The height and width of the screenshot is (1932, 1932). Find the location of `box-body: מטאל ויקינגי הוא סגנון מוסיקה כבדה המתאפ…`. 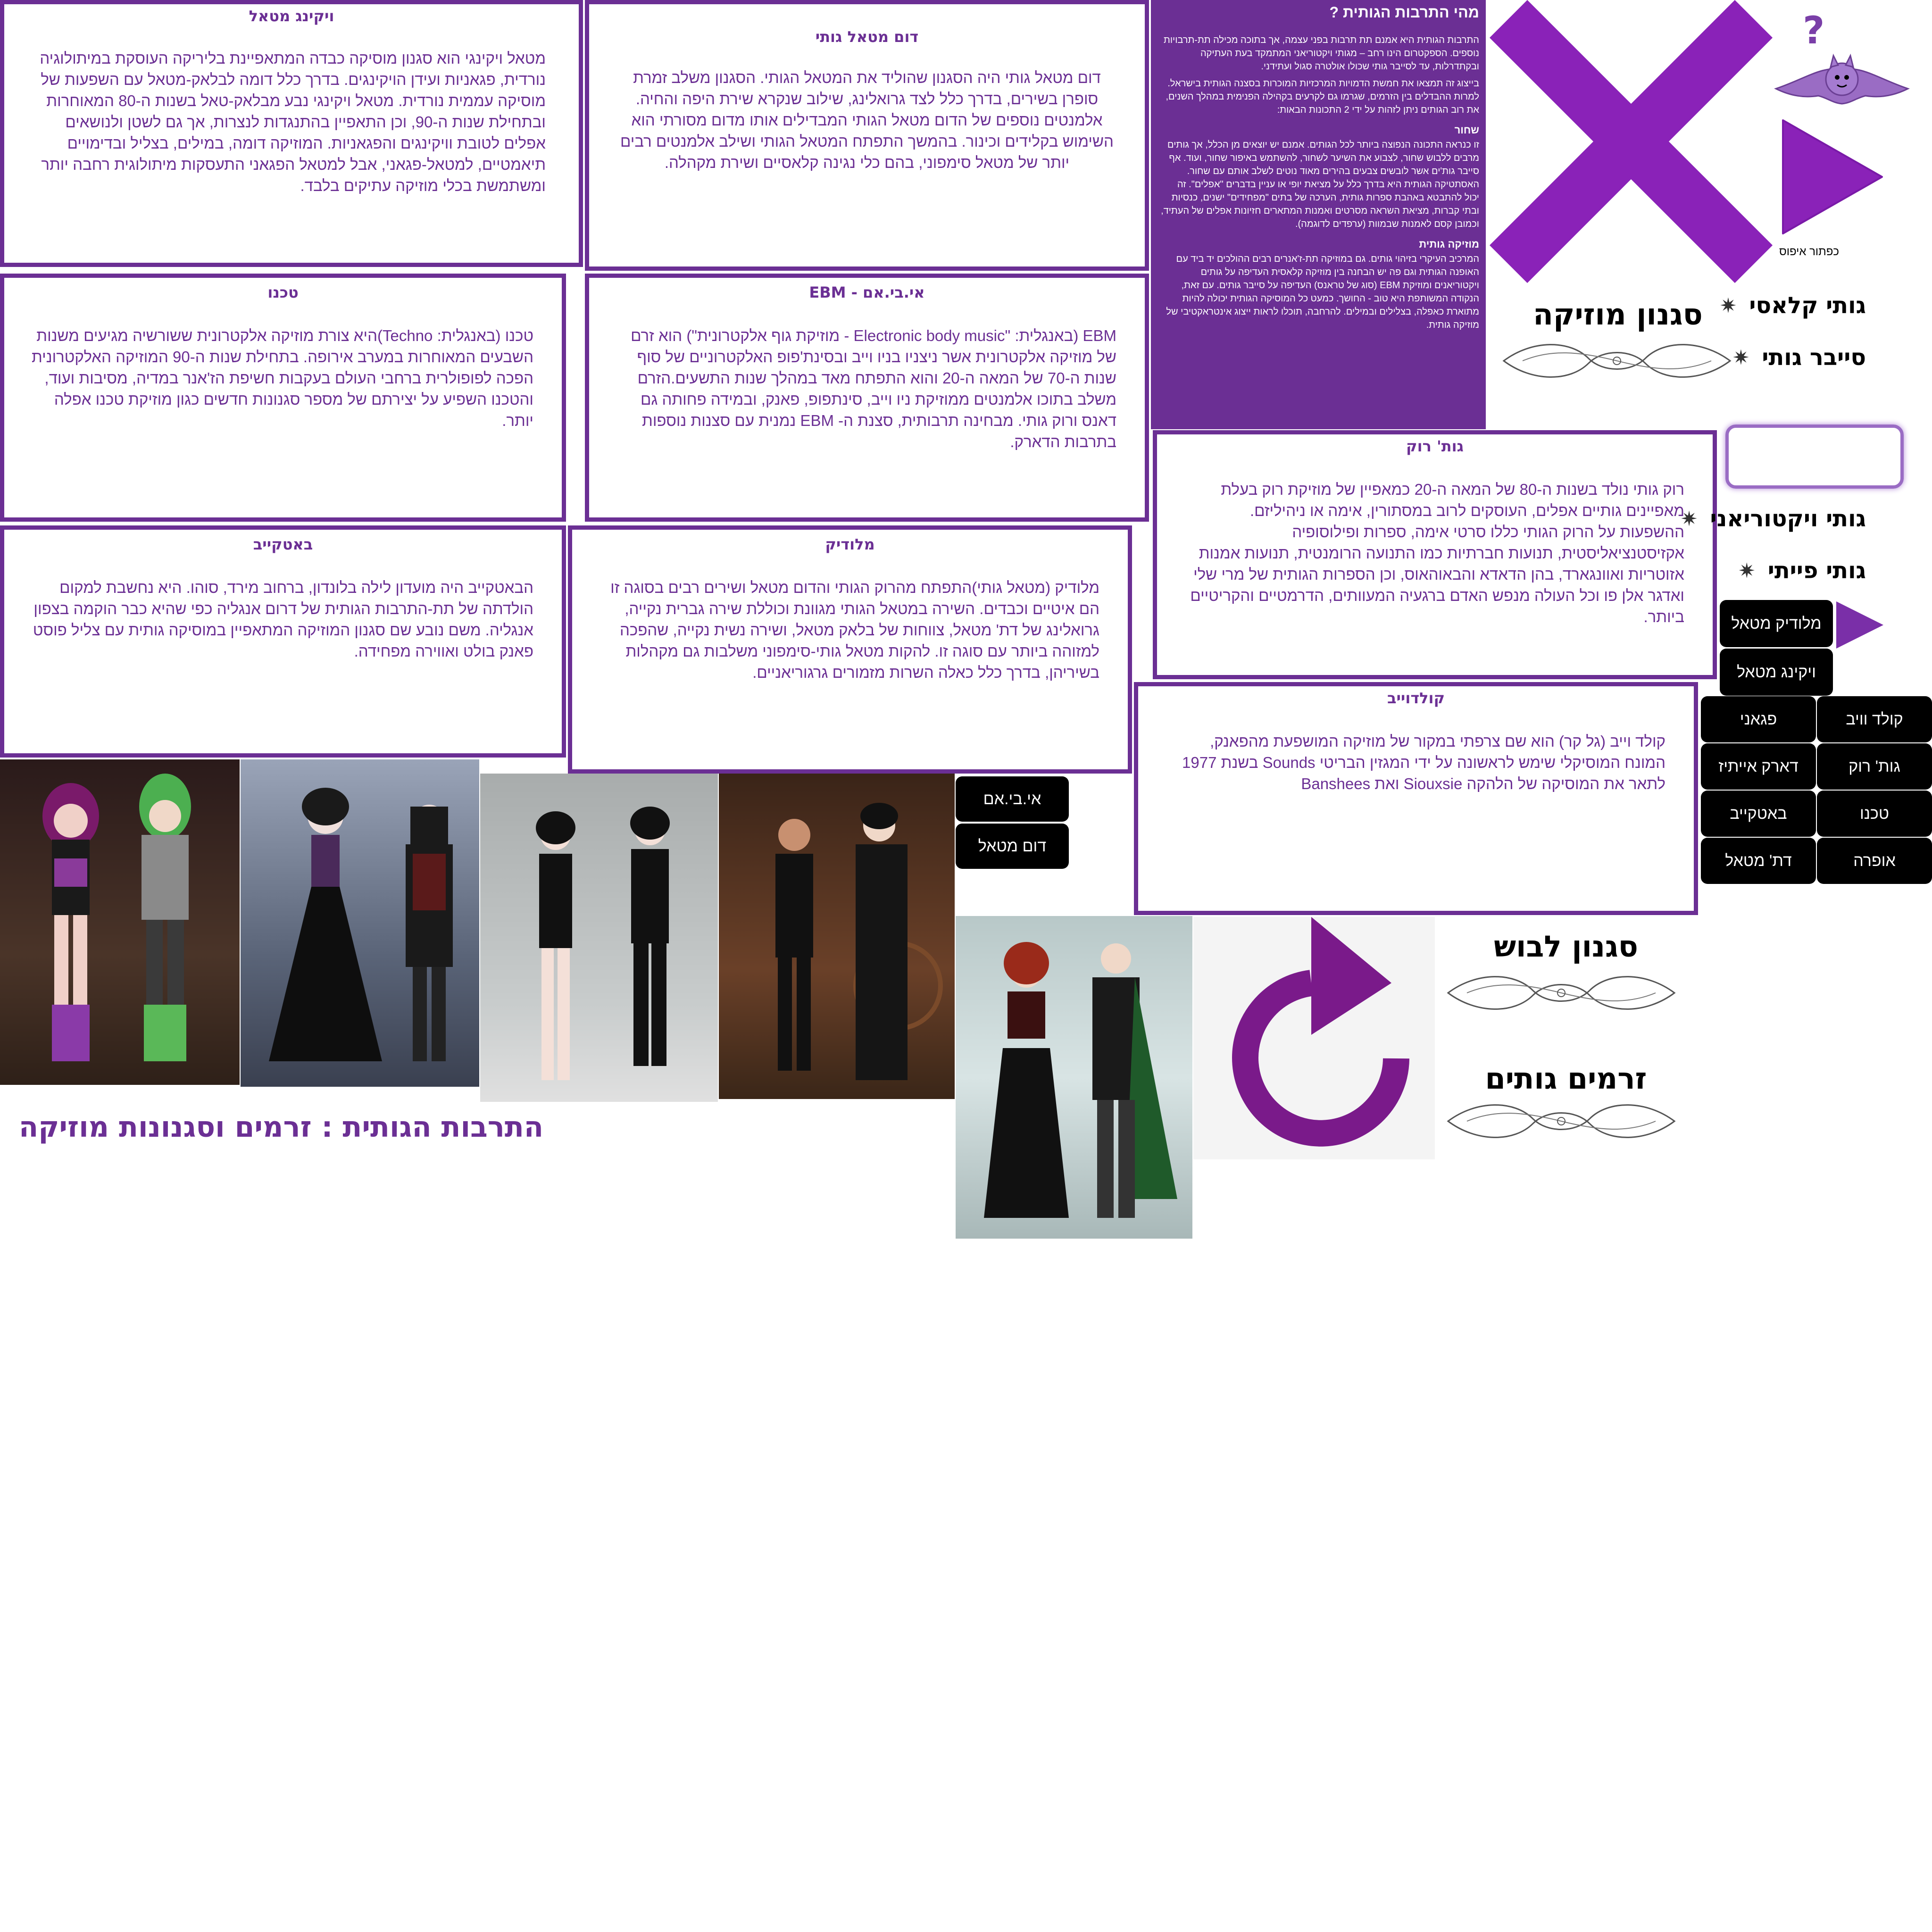

box-body: מטאל ויקינגי הוא סגנון מוסיקה כבדה המתאפ… is located at coordinates (293, 122).